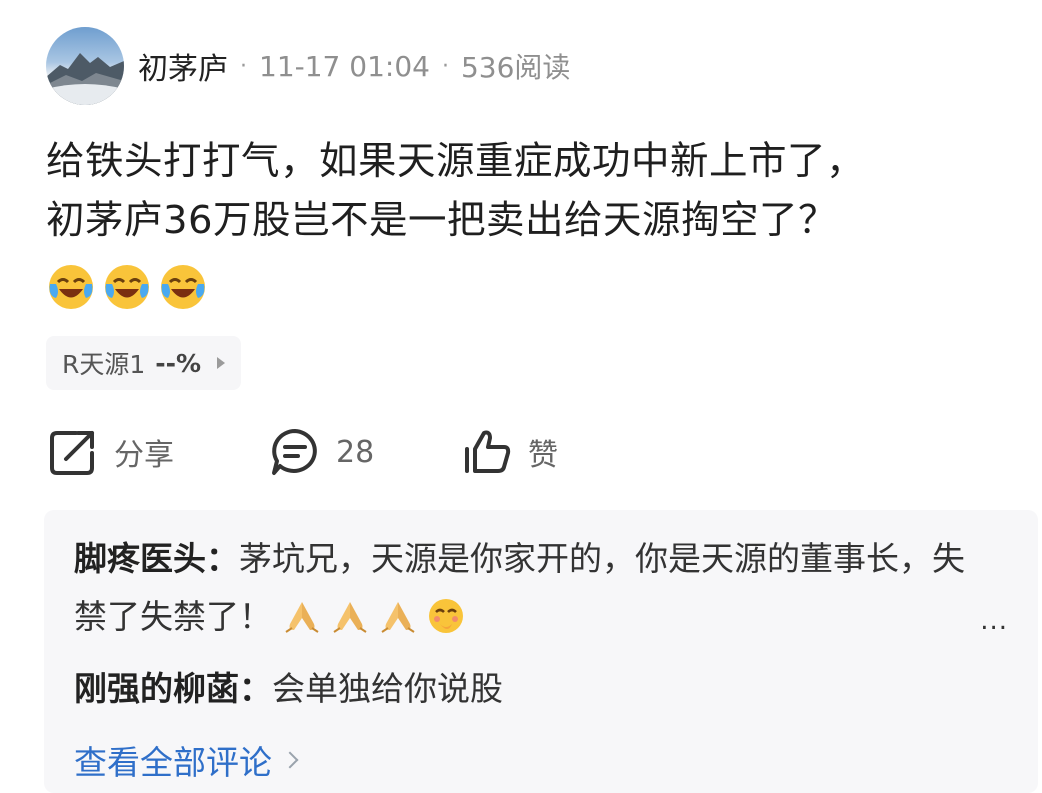 This screenshot has width=1042, height=793. Describe the element at coordinates (110, 452) in the screenshot. I see `share-button: 分享` at that location.